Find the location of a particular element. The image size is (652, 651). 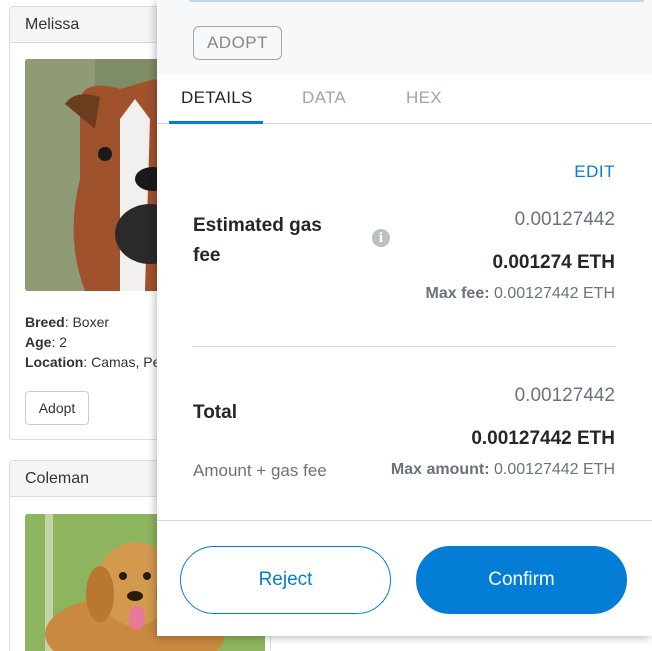

max-fee-value: 0.00127442 ETH is located at coordinates (554, 293).